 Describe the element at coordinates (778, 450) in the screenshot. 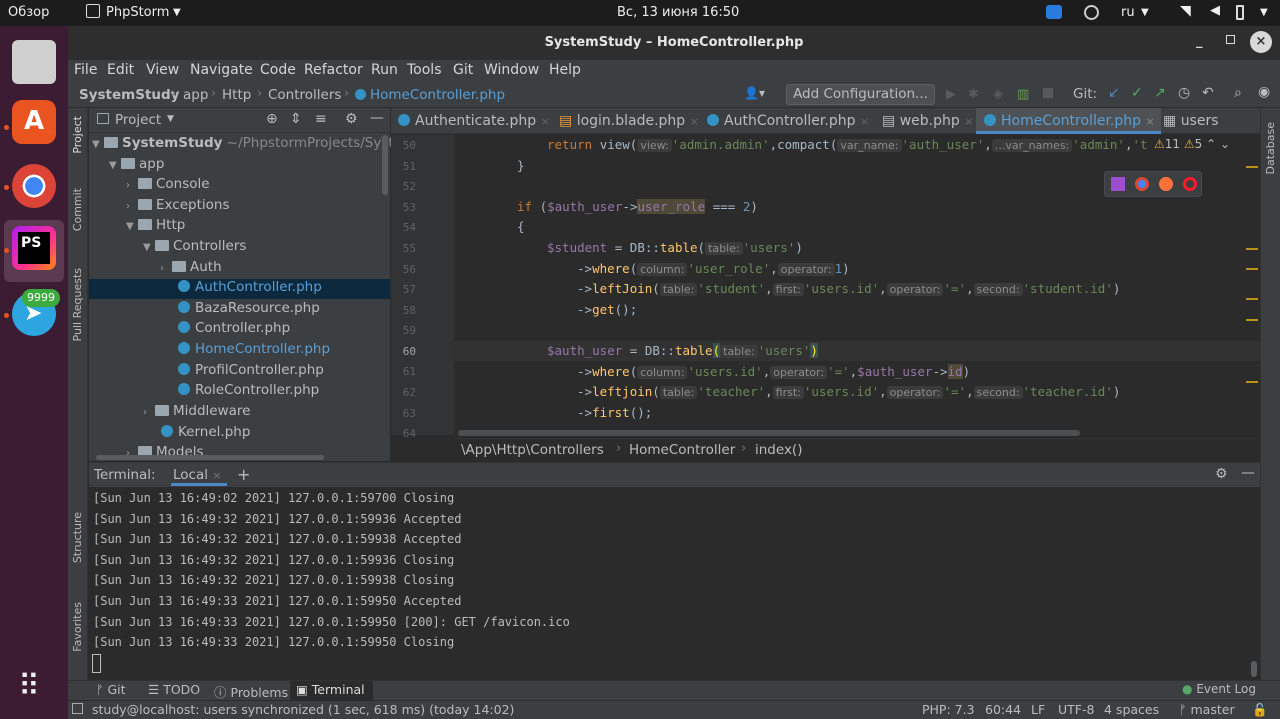

I see `breadcrumb-method: index()` at that location.